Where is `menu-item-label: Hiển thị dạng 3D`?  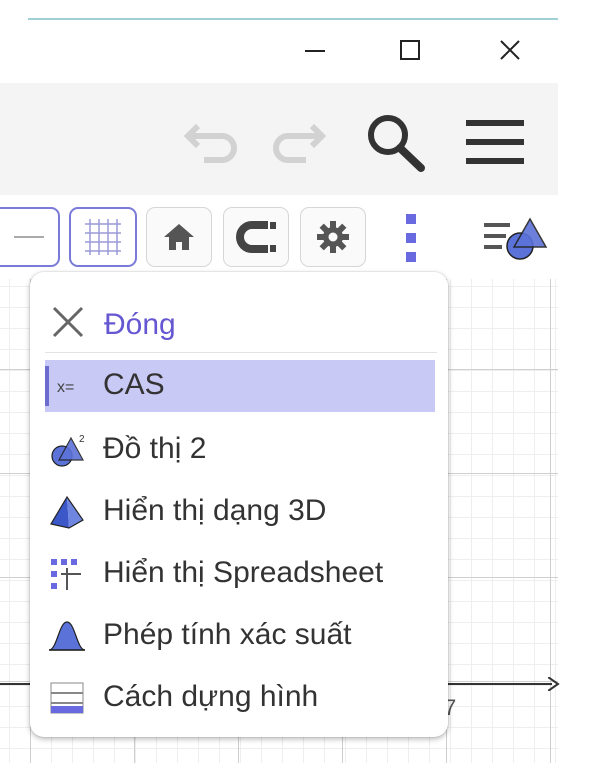
menu-item-label: Hiển thị dạng 3D is located at coordinates (215, 510).